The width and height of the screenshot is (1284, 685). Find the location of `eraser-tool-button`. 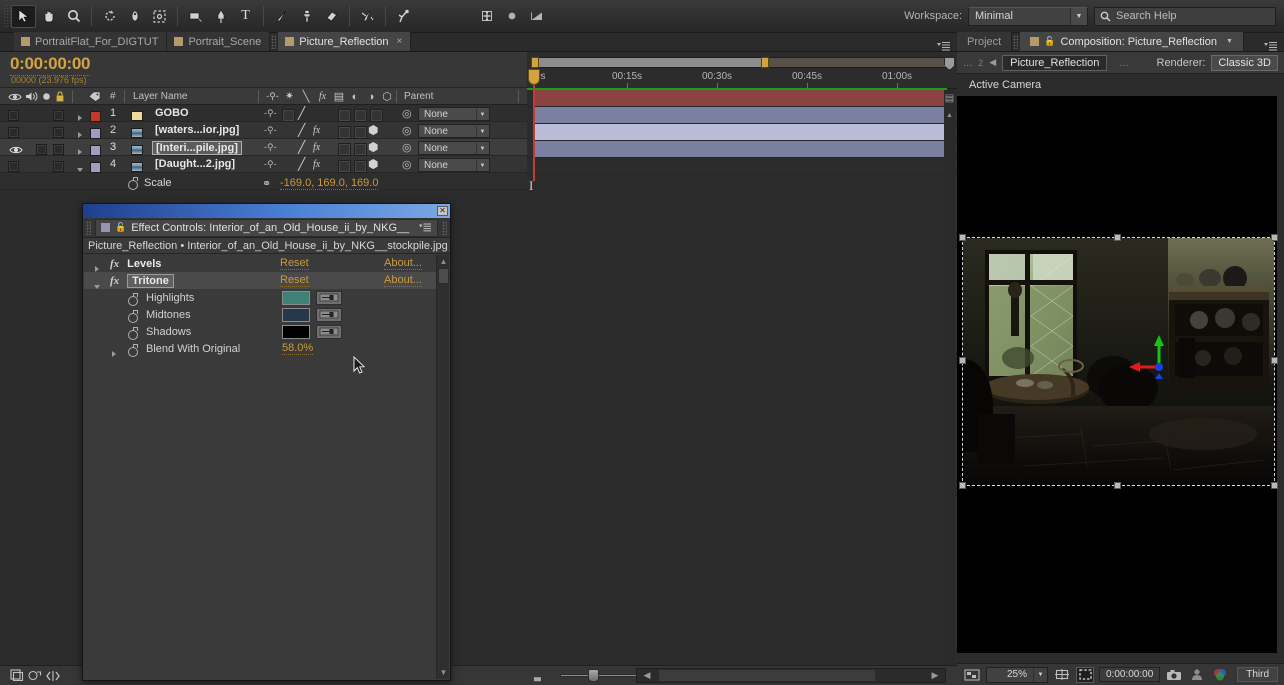

eraser-tool-button is located at coordinates (331, 16).